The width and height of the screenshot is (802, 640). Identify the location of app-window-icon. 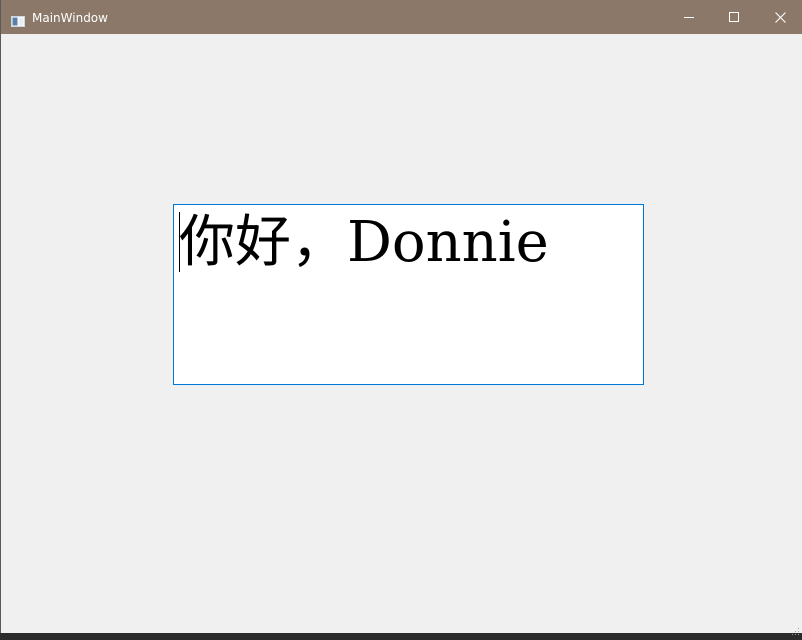
(18, 19).